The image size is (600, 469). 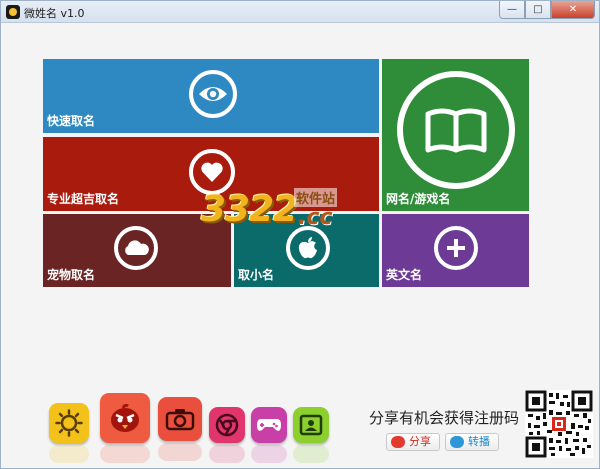 I want to click on gamepad-app-icon, so click(x=269, y=435).